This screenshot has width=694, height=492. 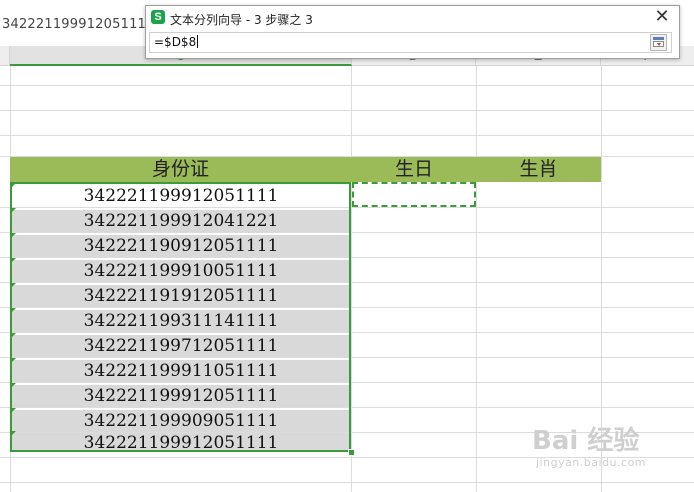 I want to click on text-to-columns-dialog: S 文本分列向导 - 3 步骤之 3 ✕ =$D$8, so click(x=412, y=32).